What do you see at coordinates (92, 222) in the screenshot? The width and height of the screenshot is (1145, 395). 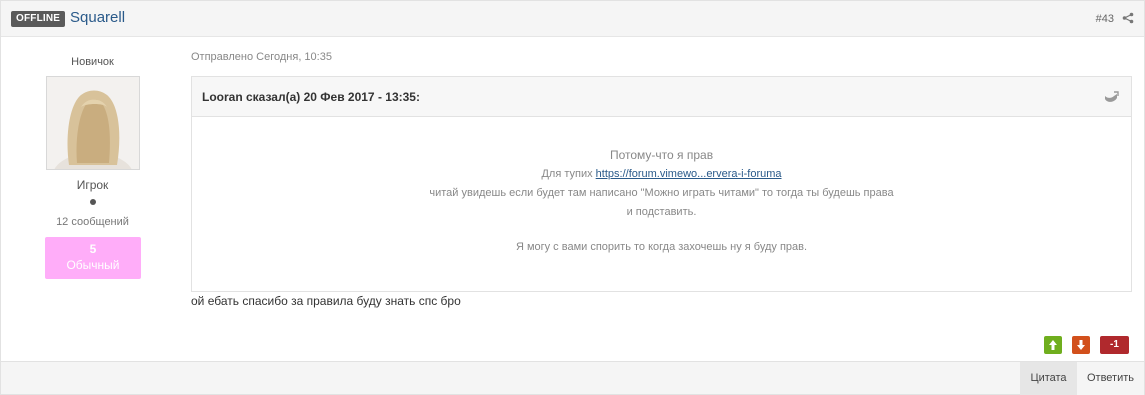 I see `post-count: 12 сообщений` at bounding box center [92, 222].